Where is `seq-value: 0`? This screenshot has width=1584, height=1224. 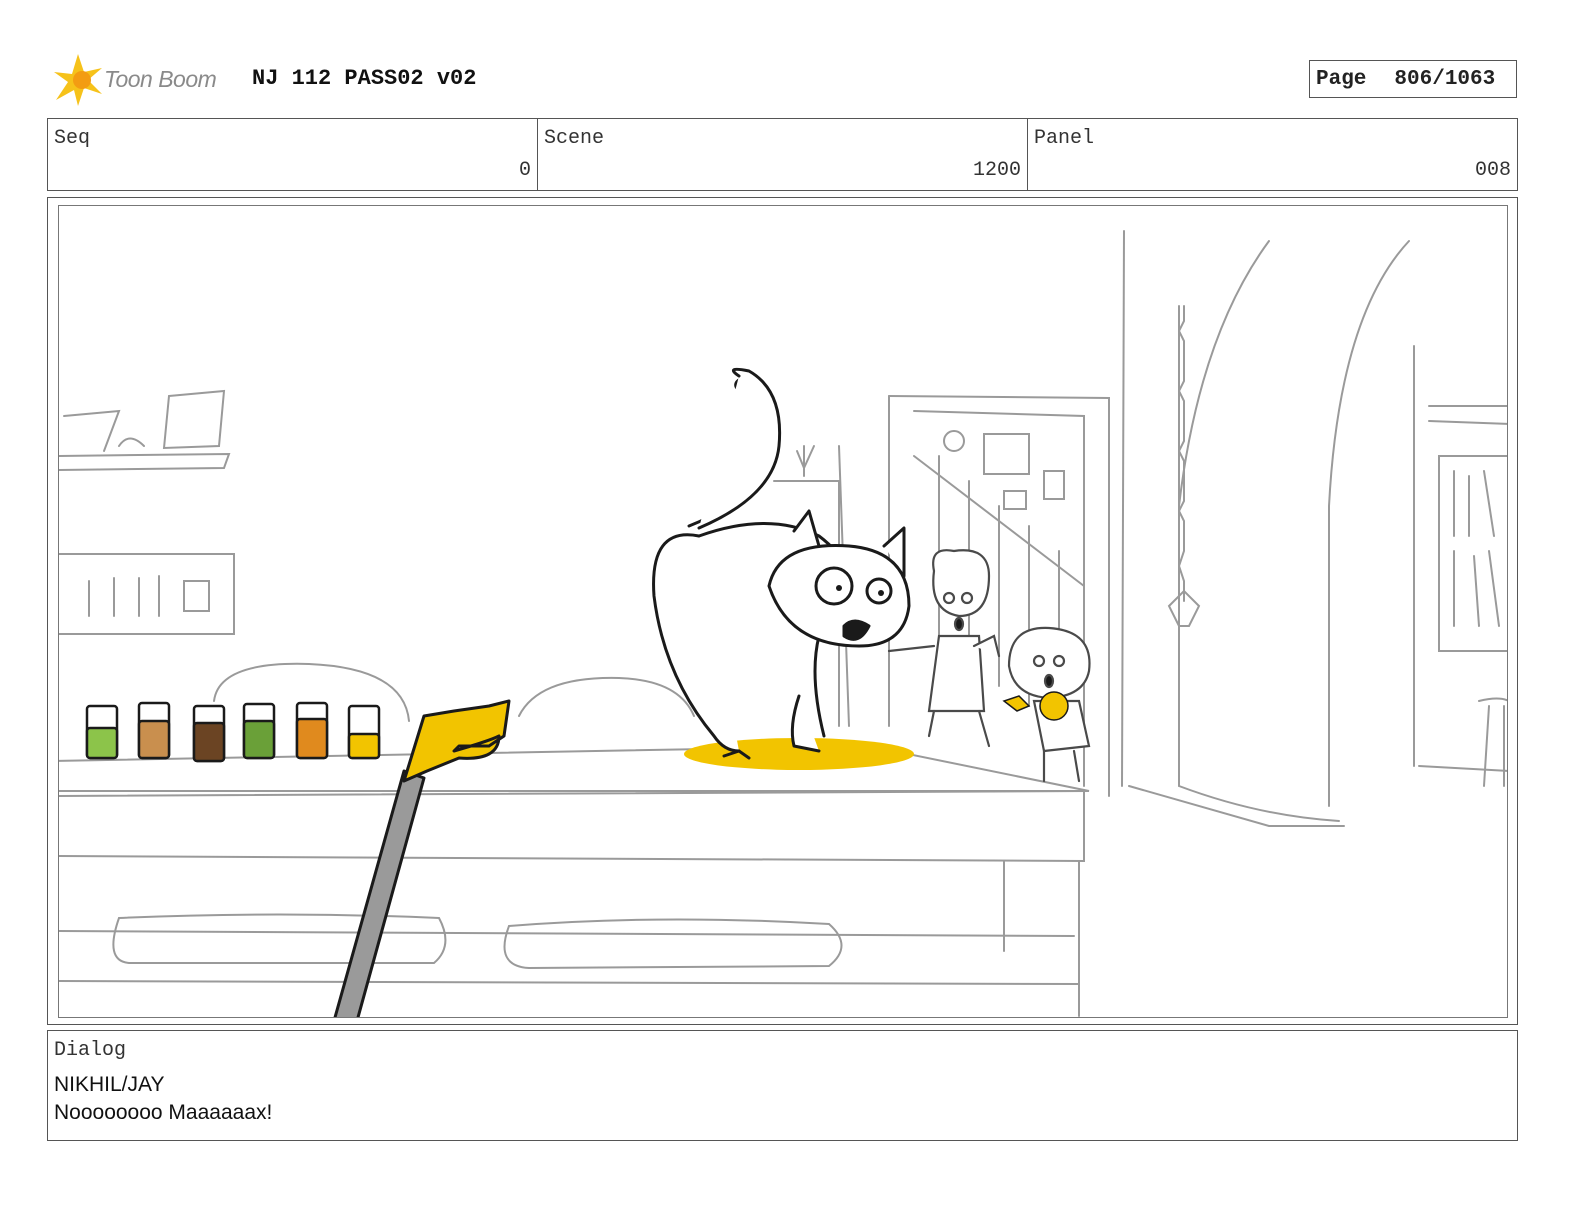 seq-value: 0 is located at coordinates (524, 170).